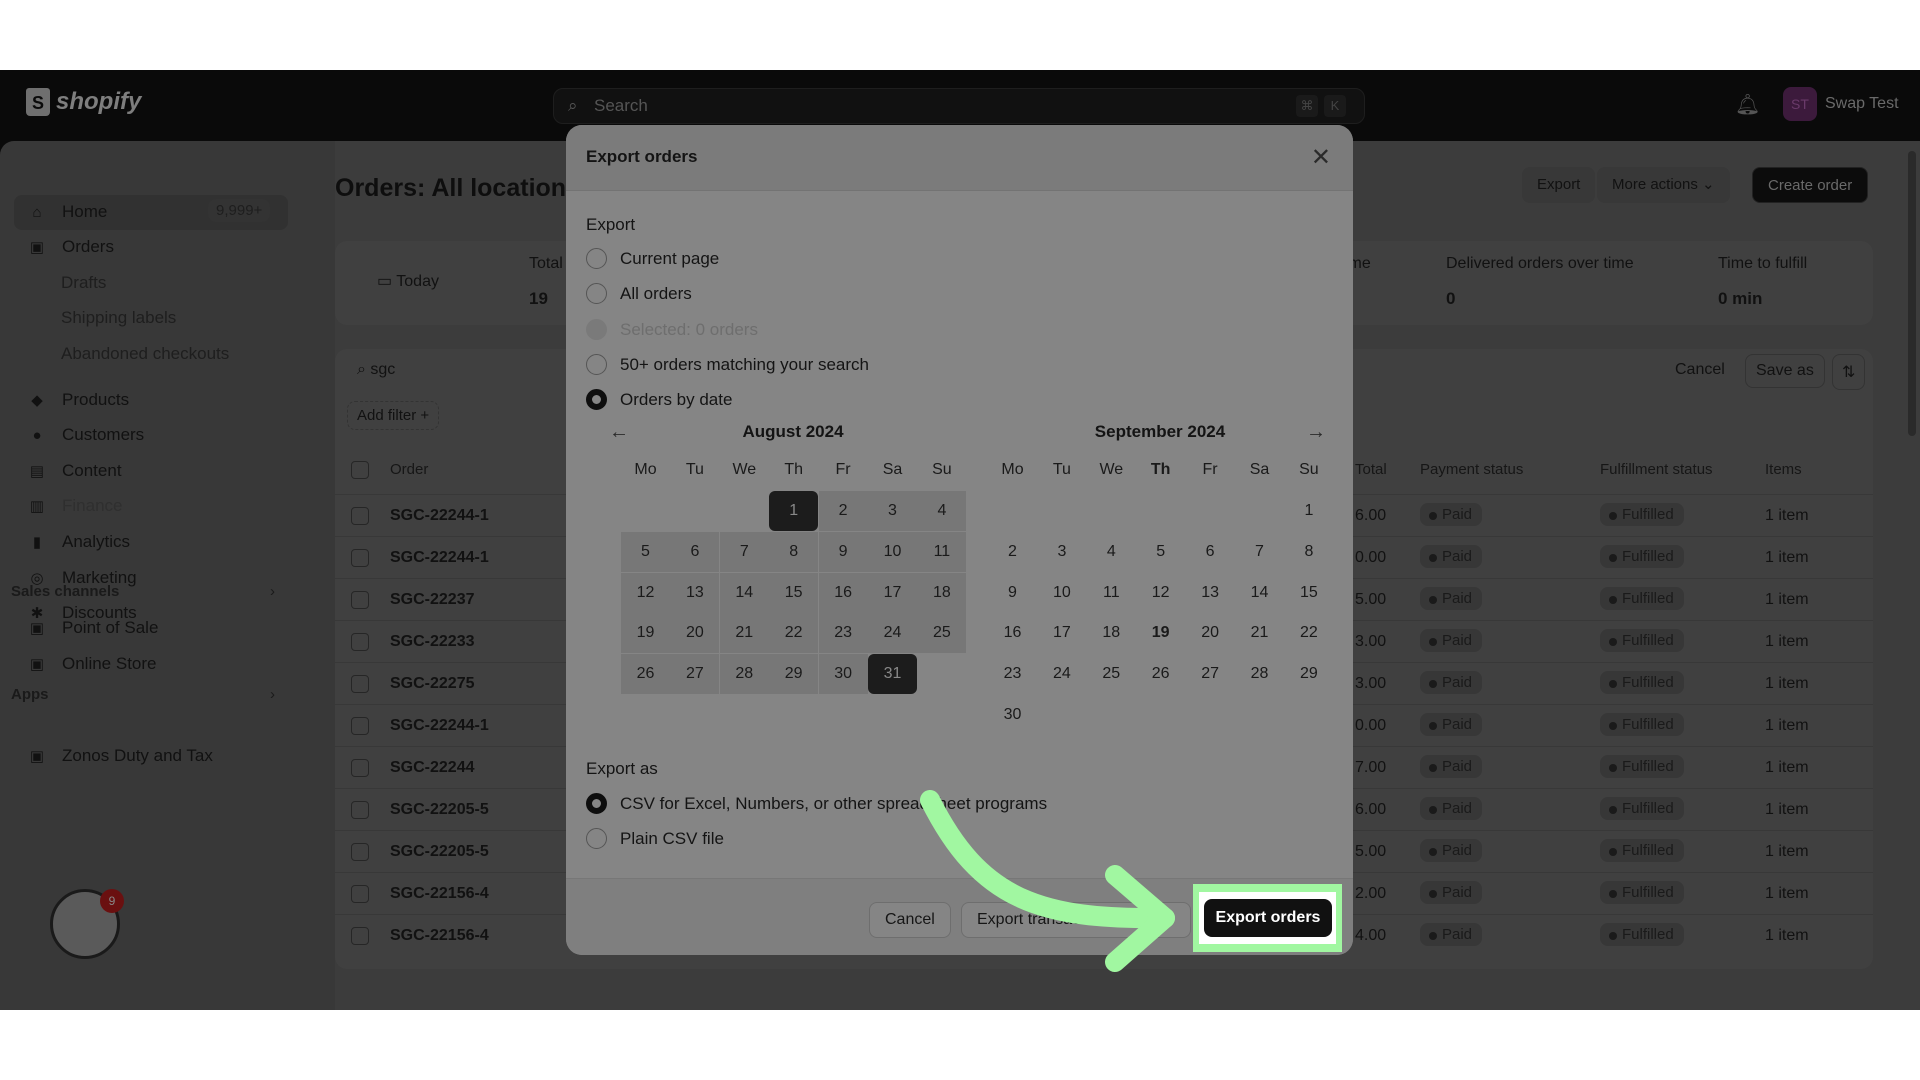 The height and width of the screenshot is (1080, 1920). Describe the element at coordinates (1047, 881) in the screenshot. I see `annotation-arrow` at that location.